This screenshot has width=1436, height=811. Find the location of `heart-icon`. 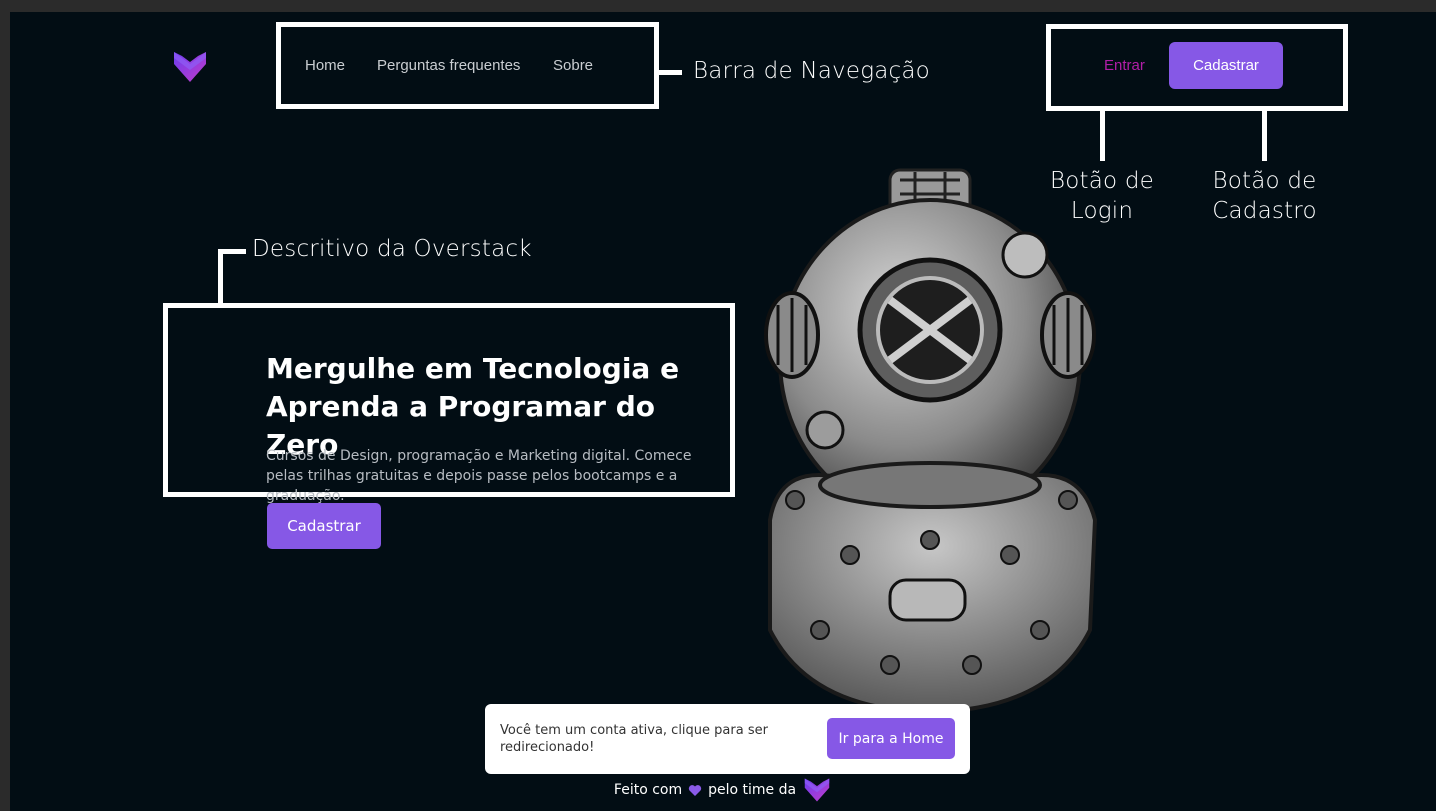

heart-icon is located at coordinates (695, 790).